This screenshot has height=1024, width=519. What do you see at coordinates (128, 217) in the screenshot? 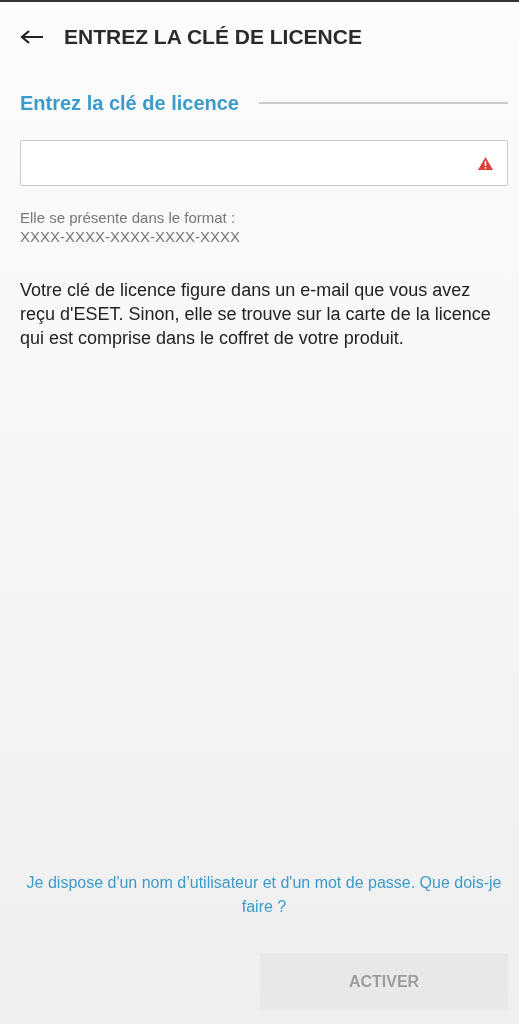
I see `hint-text: Elle se présente dans le format :` at bounding box center [128, 217].